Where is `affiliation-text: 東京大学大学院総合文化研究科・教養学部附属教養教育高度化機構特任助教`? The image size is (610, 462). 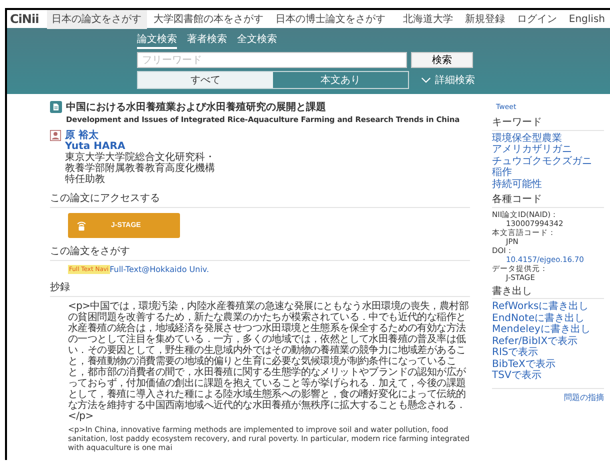 affiliation-text: 東京大学大学院総合文化研究科・教養学部附属教養教育高度化機構特任助教 is located at coordinates (140, 168).